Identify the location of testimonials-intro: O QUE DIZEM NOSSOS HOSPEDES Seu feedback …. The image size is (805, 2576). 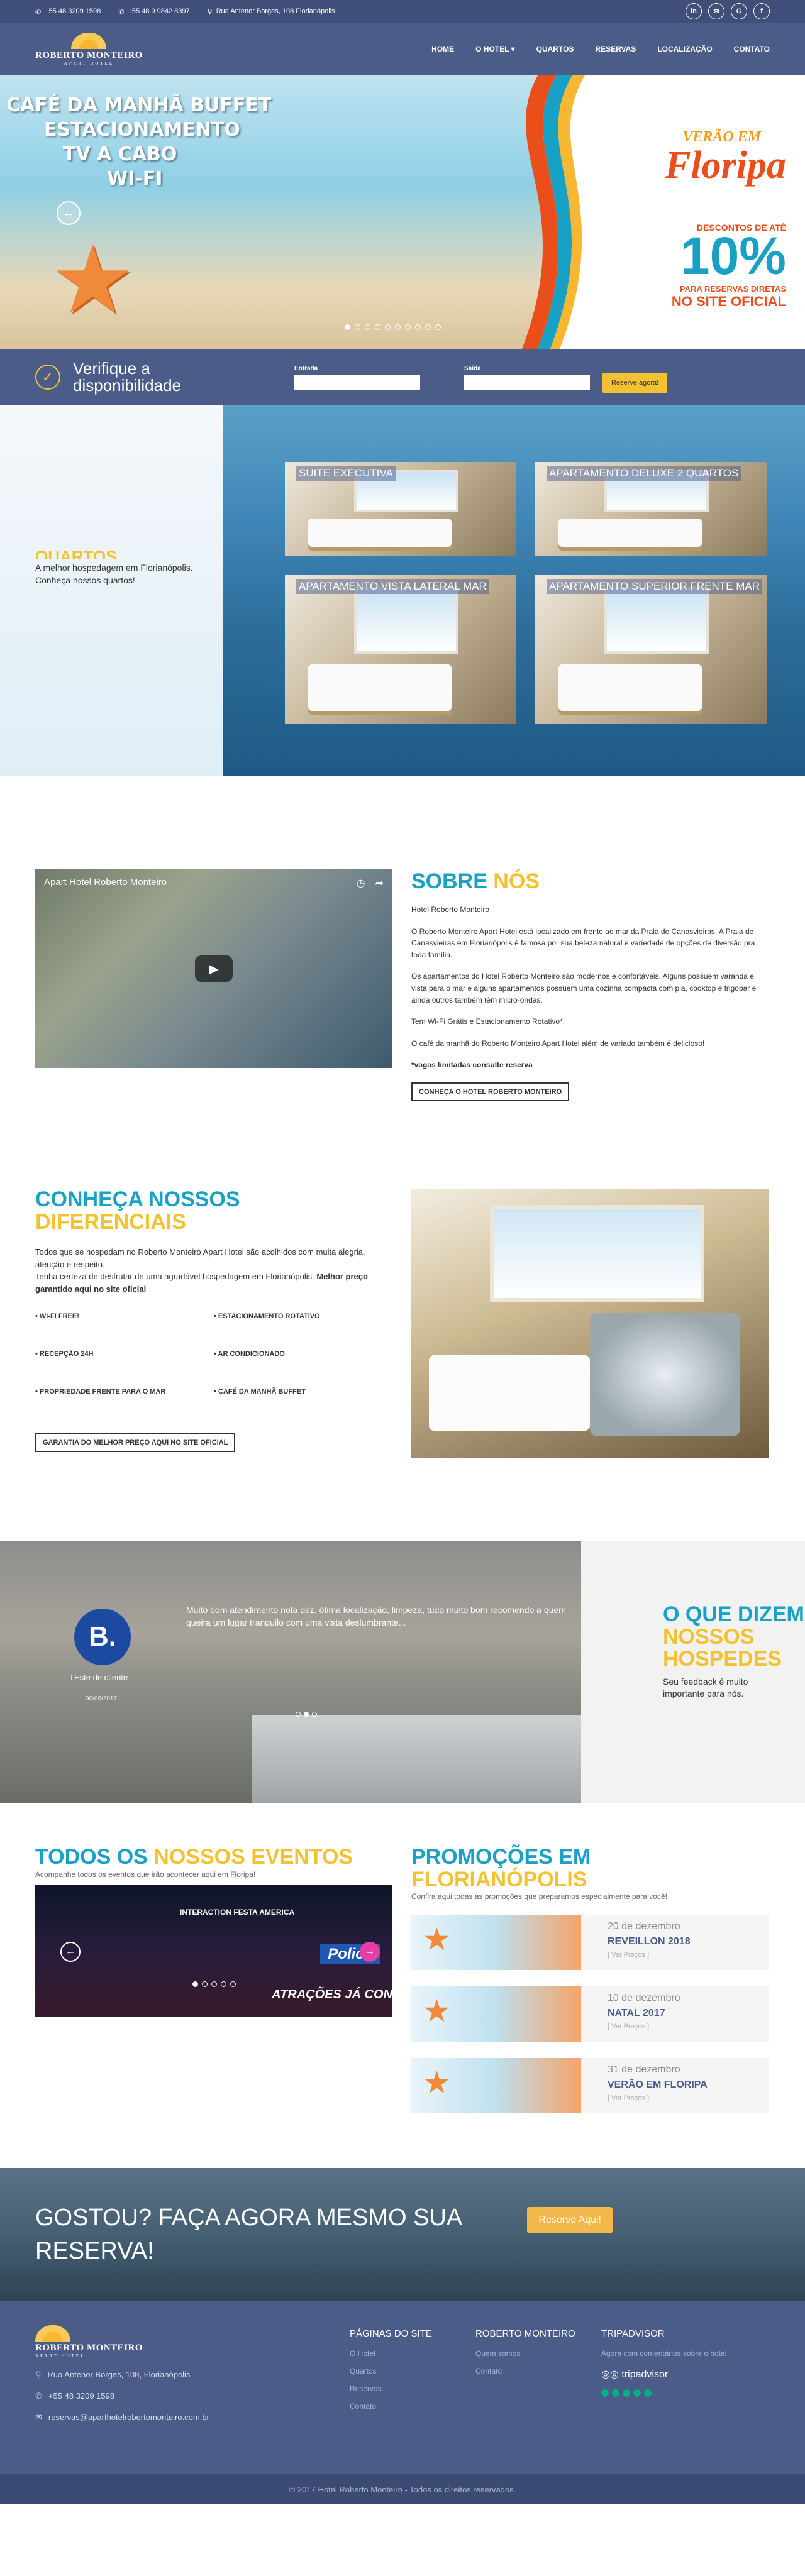
(693, 1672).